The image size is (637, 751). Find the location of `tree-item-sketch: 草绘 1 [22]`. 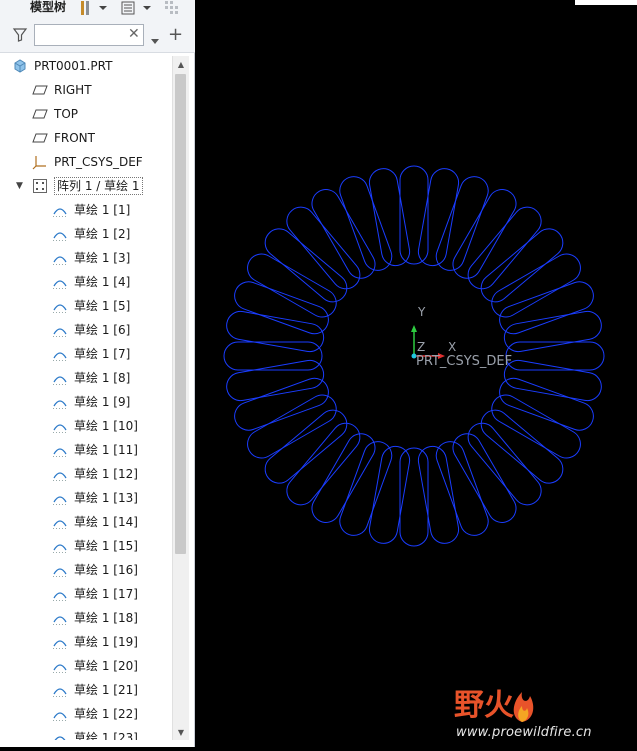

tree-item-sketch: 草绘 1 [22] is located at coordinates (95, 714).